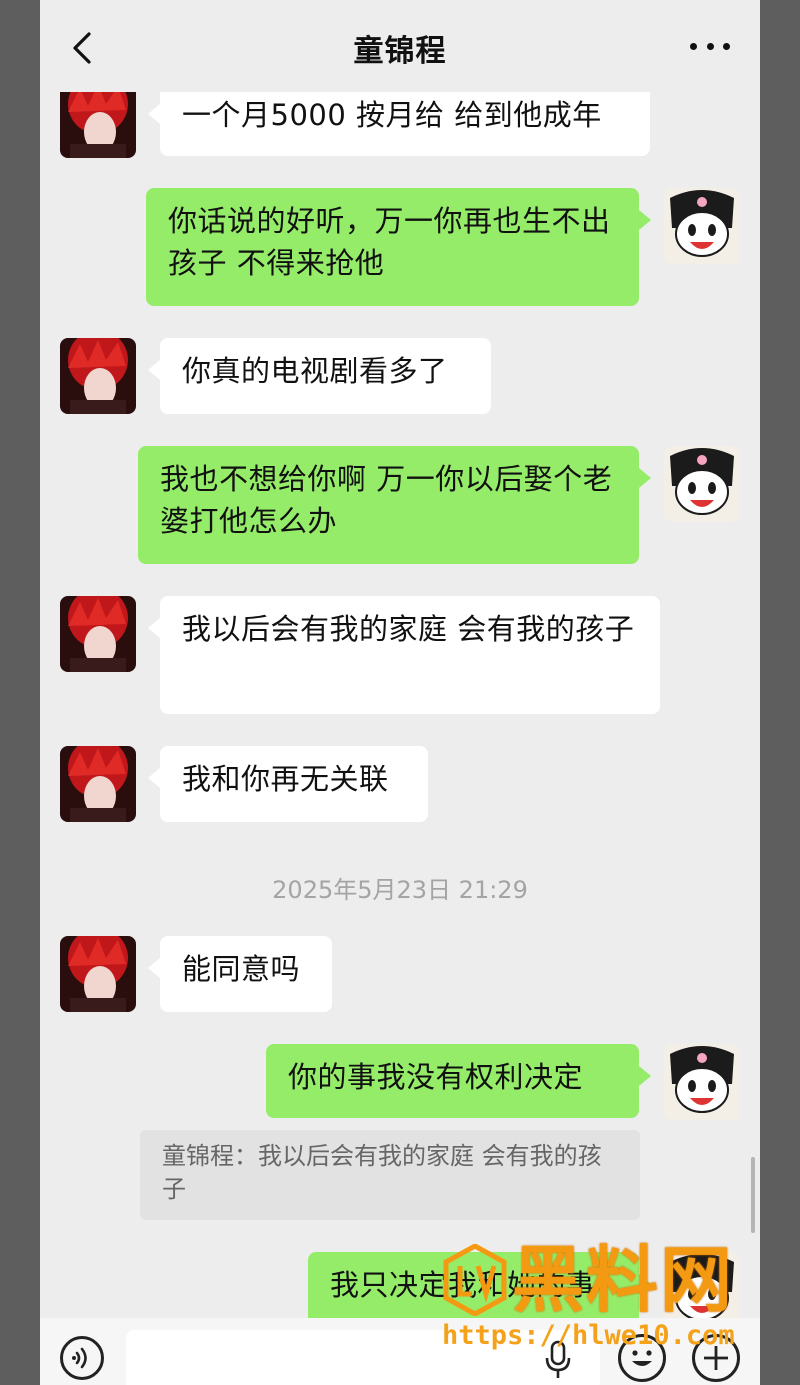 The image size is (800, 1385). I want to click on voice-button, so click(82, 1358).